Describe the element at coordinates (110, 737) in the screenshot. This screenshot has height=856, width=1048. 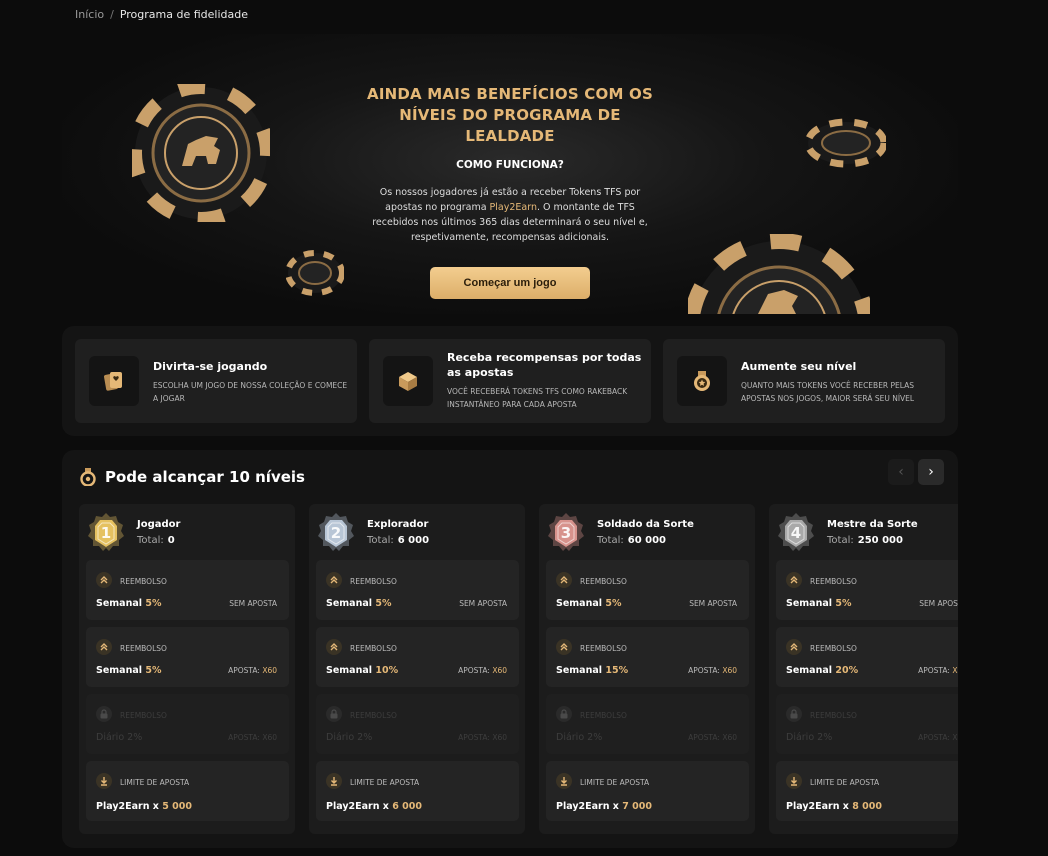
I see `row-period: Diário` at that location.